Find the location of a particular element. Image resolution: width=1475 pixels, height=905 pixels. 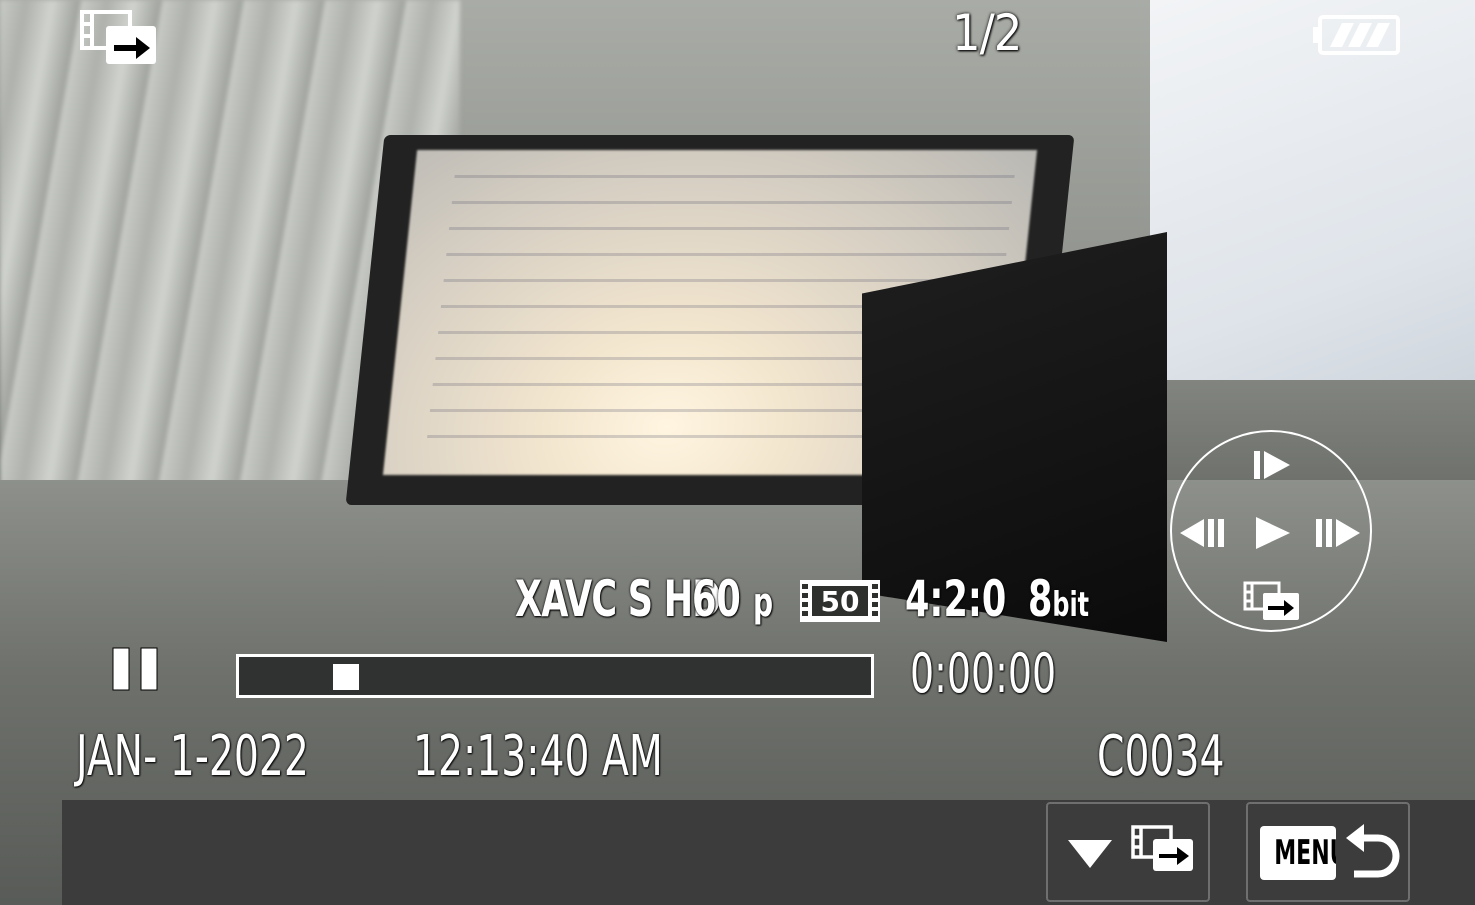

progress-knob is located at coordinates (346, 677).